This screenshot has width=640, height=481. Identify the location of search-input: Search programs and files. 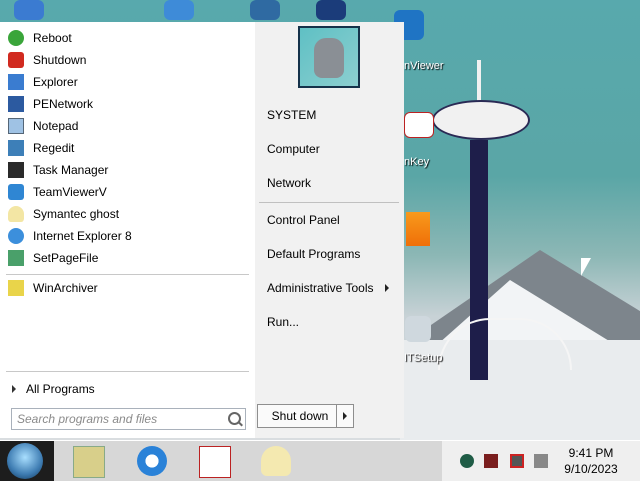
(128, 419).